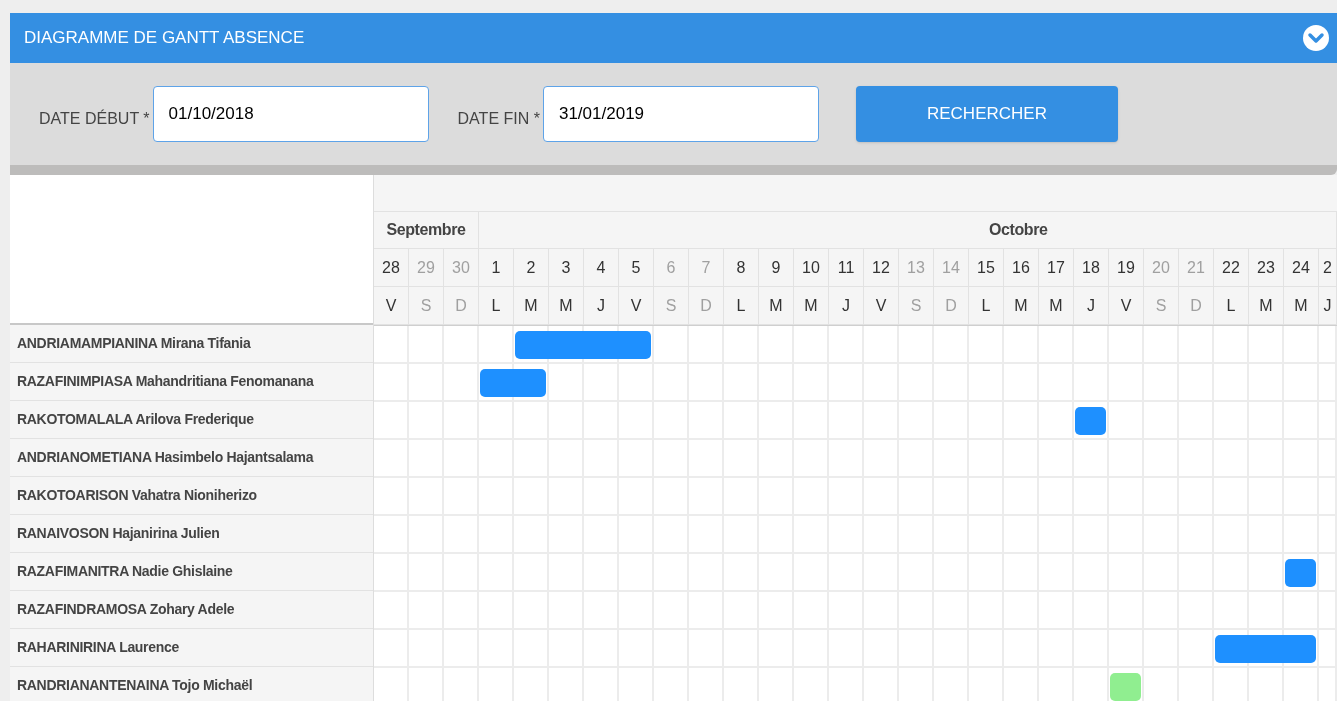  What do you see at coordinates (134, 343) in the screenshot?
I see `employee-name: ANDRIAMAMPIANINA Mirana Tifania` at bounding box center [134, 343].